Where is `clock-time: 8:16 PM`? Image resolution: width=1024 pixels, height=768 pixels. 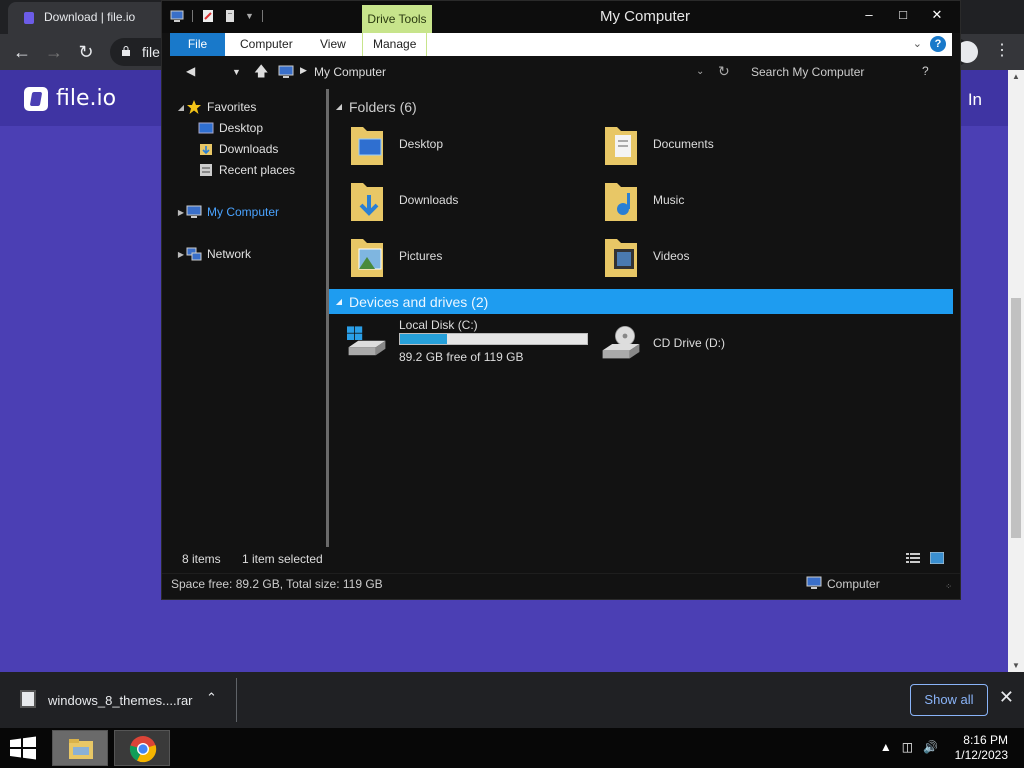 clock-time: 8:16 PM is located at coordinates (985, 740).